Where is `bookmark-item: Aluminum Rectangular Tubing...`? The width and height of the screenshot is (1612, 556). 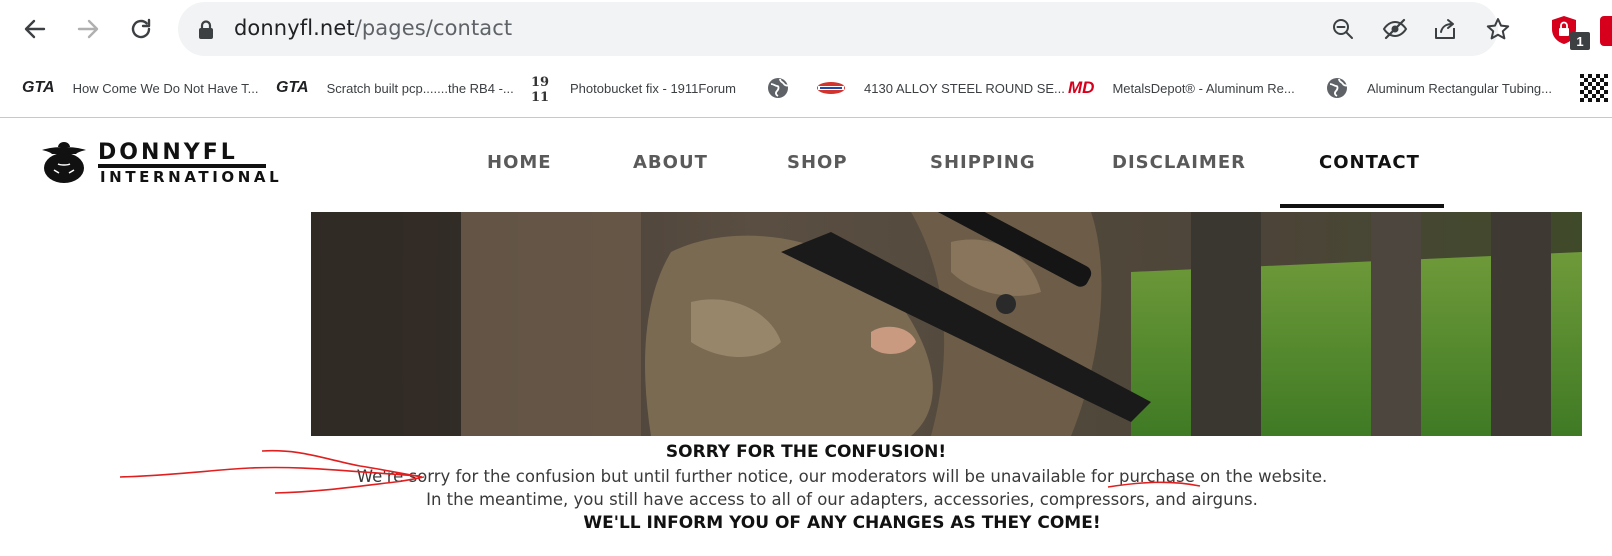 bookmark-item: Aluminum Rectangular Tubing... is located at coordinates (1438, 88).